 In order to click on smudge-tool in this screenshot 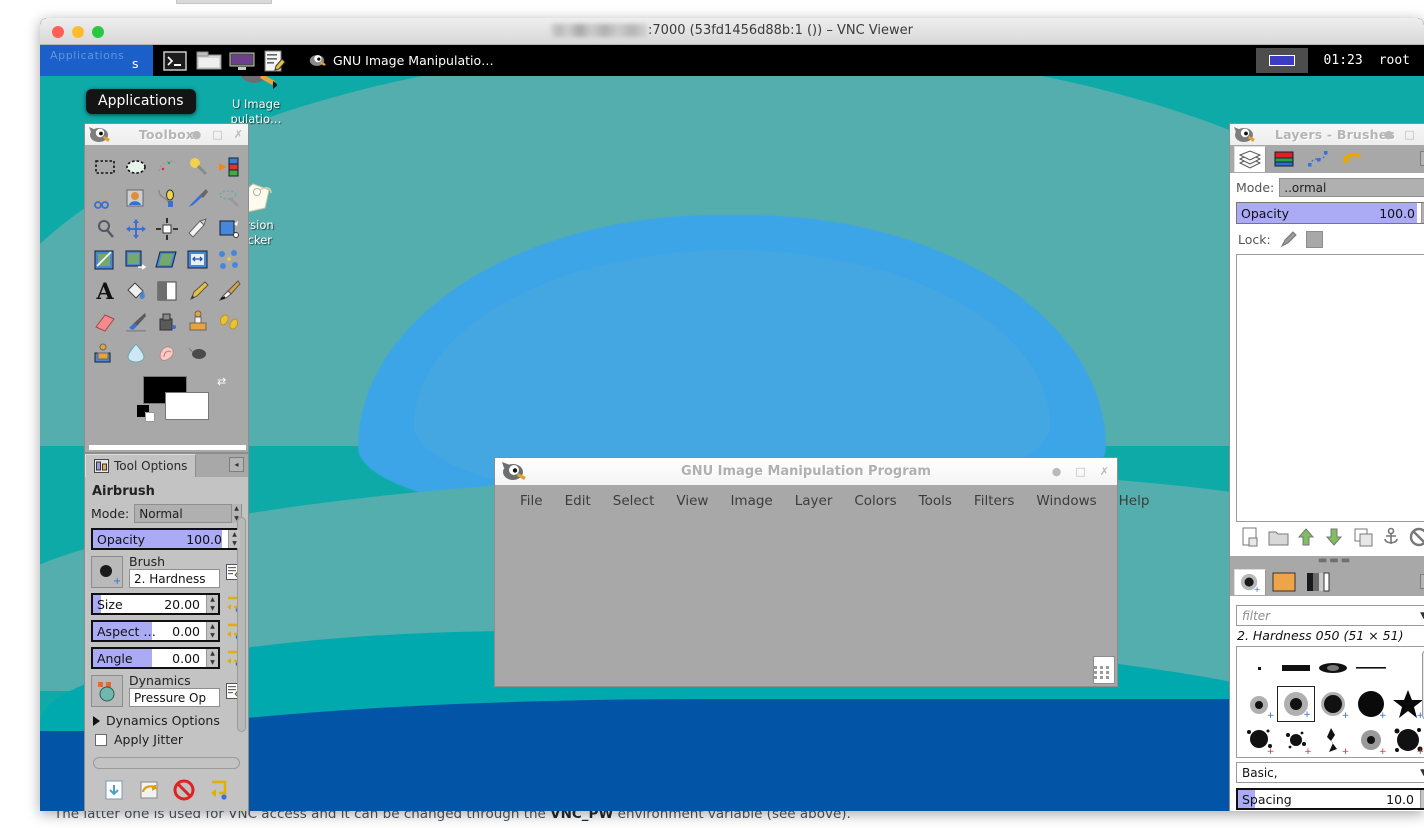, I will do `click(166, 352)`.